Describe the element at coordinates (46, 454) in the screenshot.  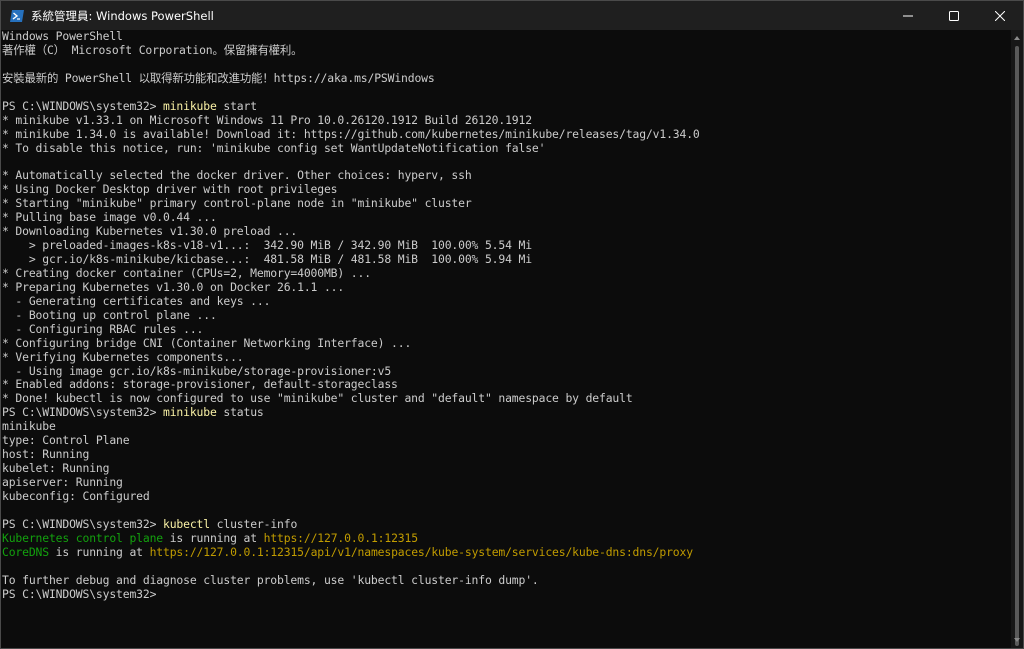
I see `output-text: host: Running` at that location.